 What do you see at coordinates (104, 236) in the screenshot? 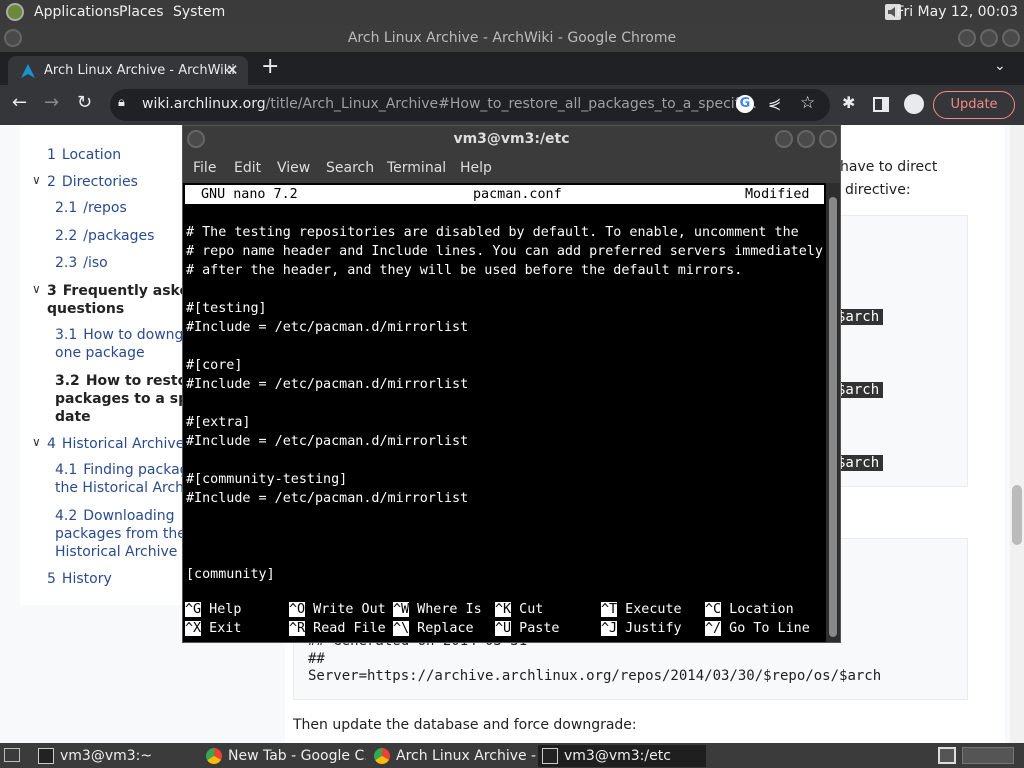
I see `toc-item-packages: 2.2/packages` at bounding box center [104, 236].